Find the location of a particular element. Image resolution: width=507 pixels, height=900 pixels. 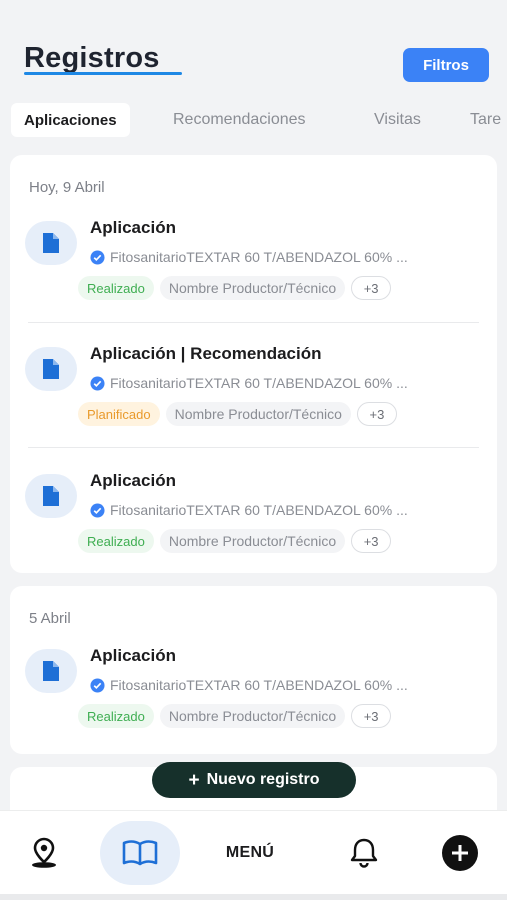

bell-icon is located at coordinates (364, 853).